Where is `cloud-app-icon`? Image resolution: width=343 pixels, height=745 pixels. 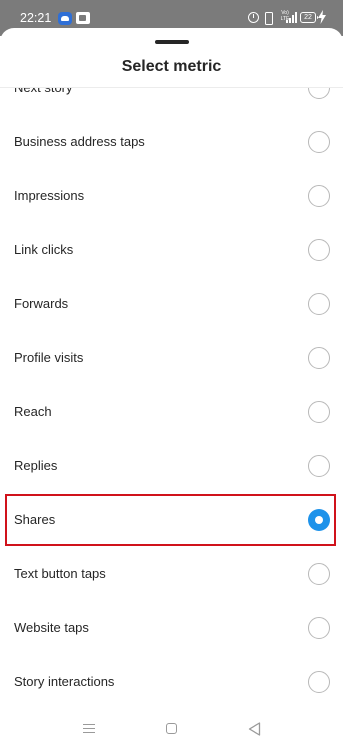 cloud-app-icon is located at coordinates (65, 18).